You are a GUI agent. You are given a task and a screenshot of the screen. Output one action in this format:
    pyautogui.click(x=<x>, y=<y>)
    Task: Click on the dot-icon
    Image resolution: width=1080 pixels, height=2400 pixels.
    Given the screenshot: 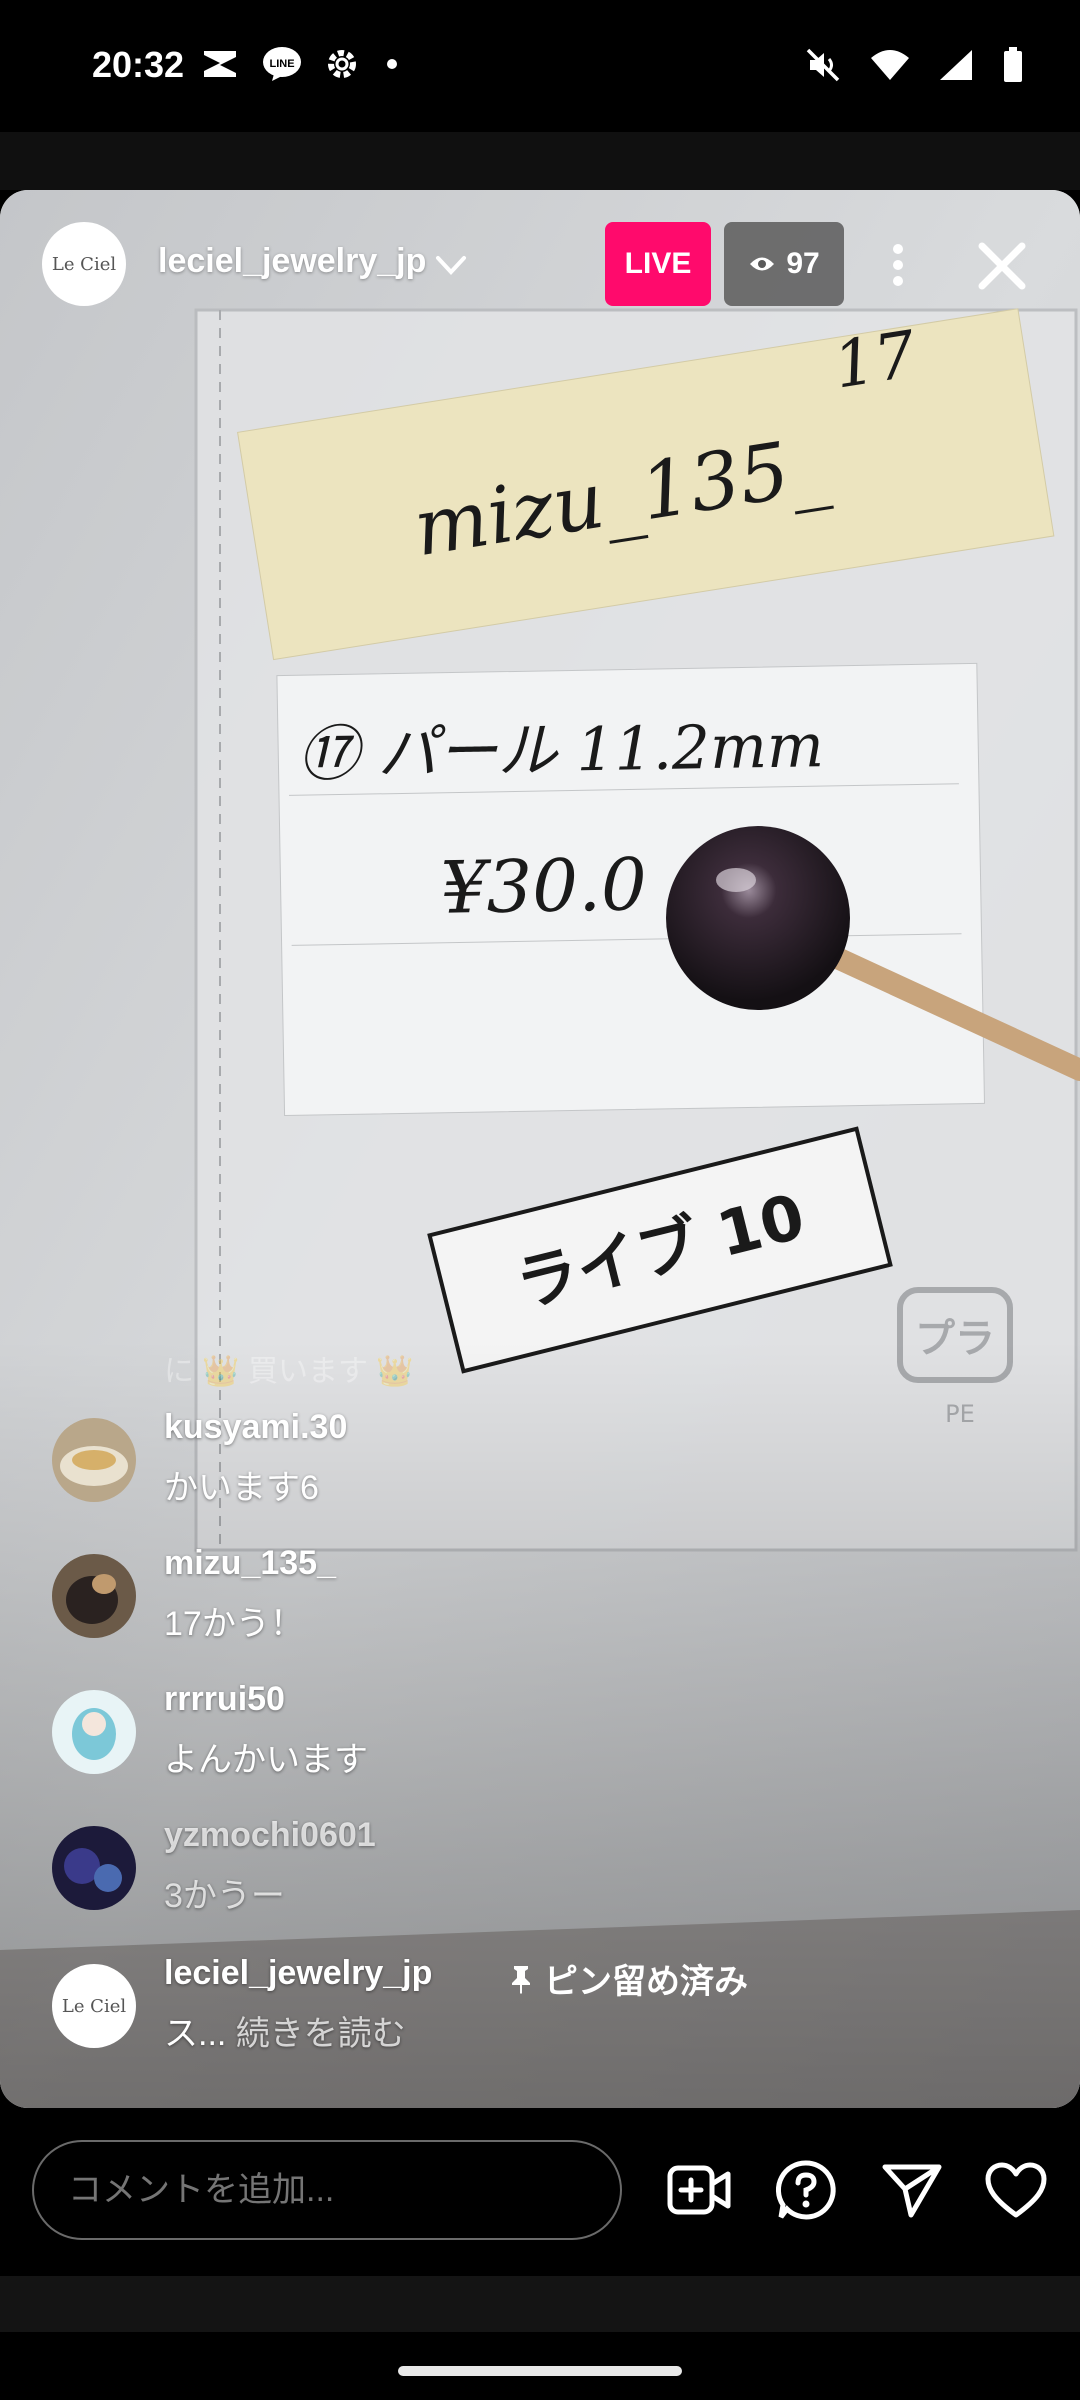 What is the action you would take?
    pyautogui.click(x=392, y=64)
    